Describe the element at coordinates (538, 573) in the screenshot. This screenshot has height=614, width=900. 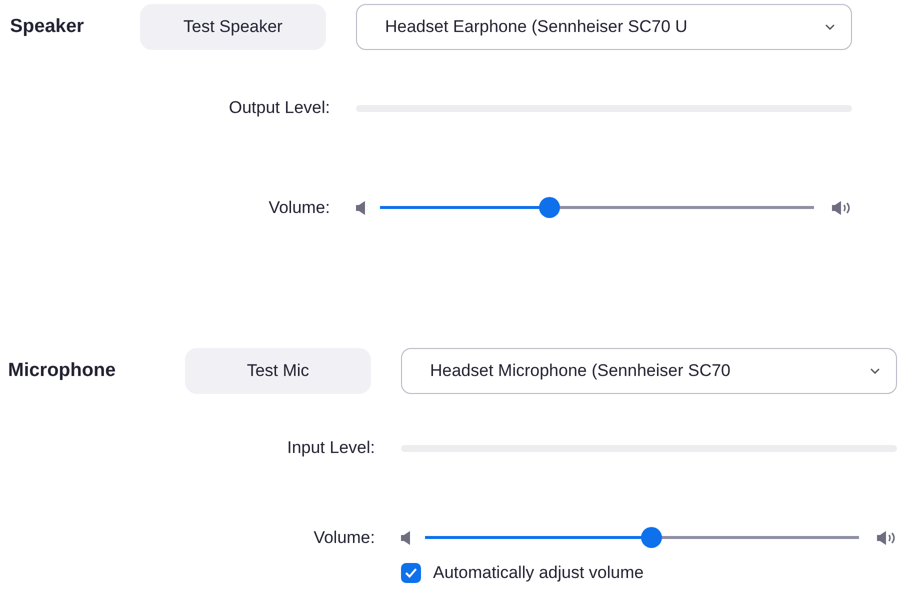
I see `checkbox-label: Automatically adjust volume` at that location.